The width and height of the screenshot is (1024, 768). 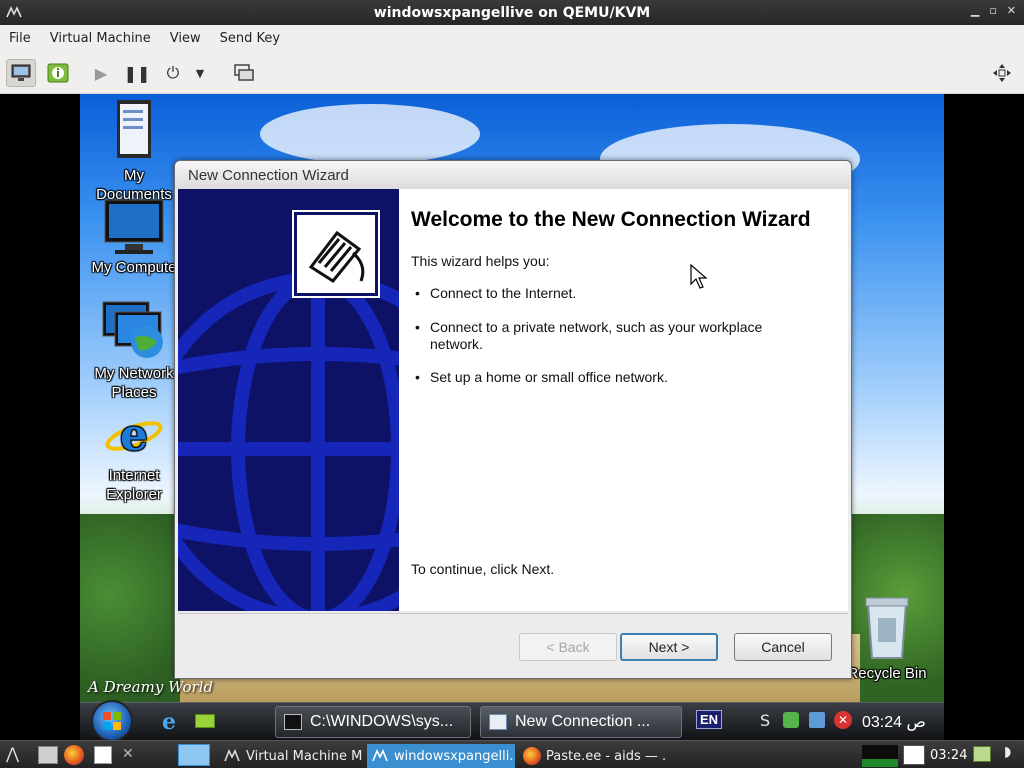 What do you see at coordinates (483, 569) in the screenshot?
I see `wizard-continue-text: To continue, click Next.` at bounding box center [483, 569].